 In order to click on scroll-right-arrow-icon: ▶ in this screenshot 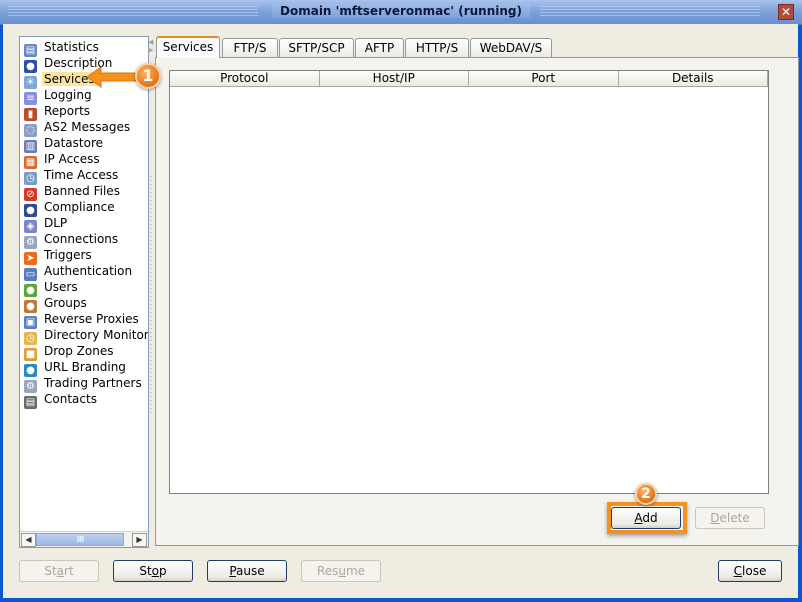, I will do `click(139, 540)`.